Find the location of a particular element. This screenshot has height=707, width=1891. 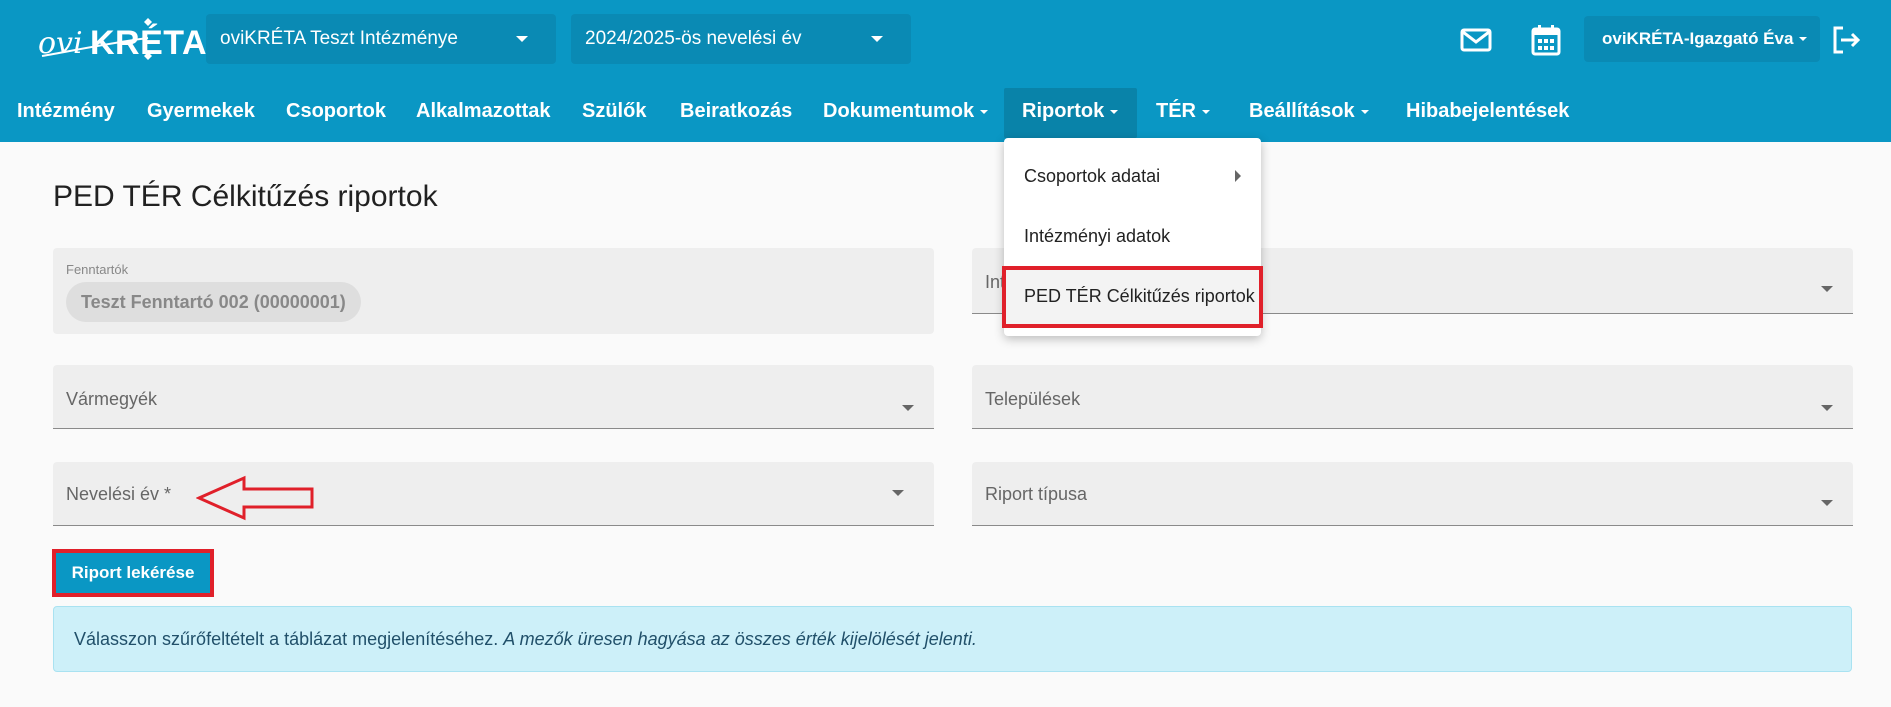

nav-item-label: Hibabejelentések is located at coordinates (1488, 111).